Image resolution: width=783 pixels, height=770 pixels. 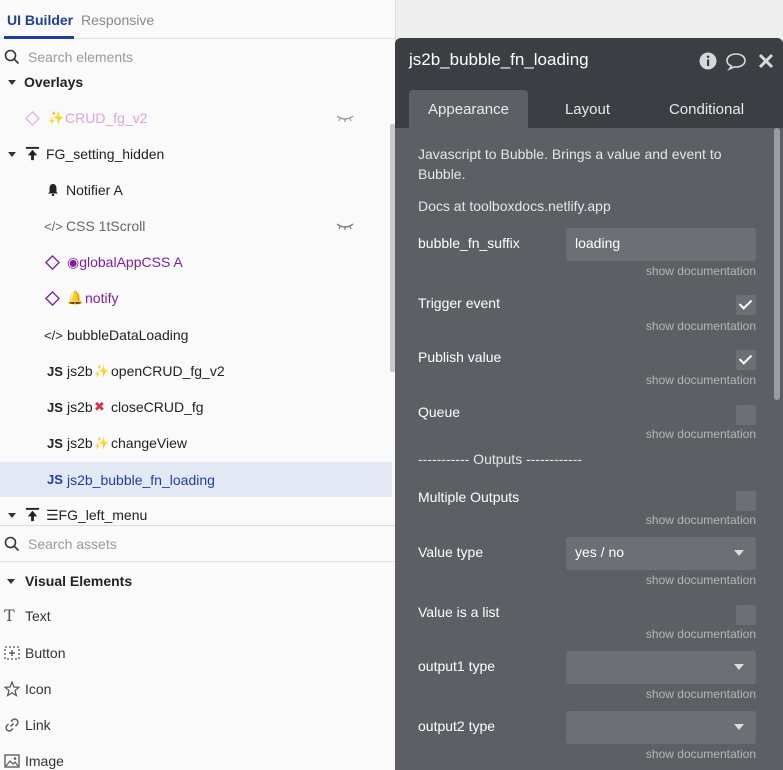 What do you see at coordinates (661, 667) in the screenshot?
I see `output1-type-select` at bounding box center [661, 667].